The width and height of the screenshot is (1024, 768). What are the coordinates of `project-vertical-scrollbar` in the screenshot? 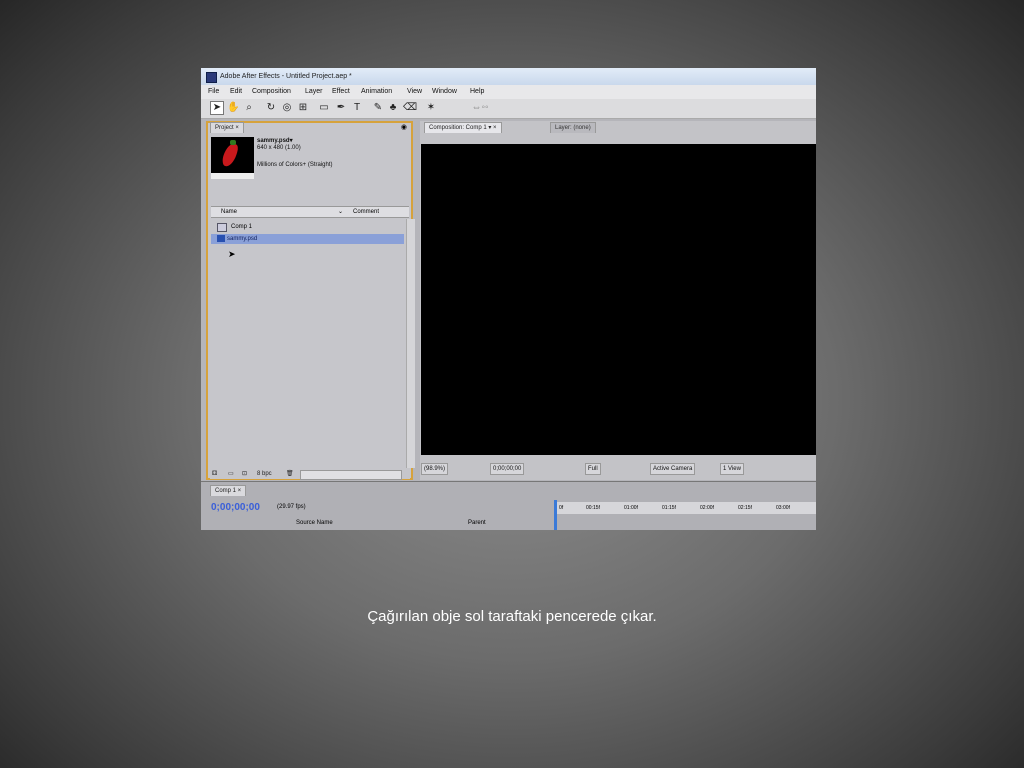 It's located at (410, 343).